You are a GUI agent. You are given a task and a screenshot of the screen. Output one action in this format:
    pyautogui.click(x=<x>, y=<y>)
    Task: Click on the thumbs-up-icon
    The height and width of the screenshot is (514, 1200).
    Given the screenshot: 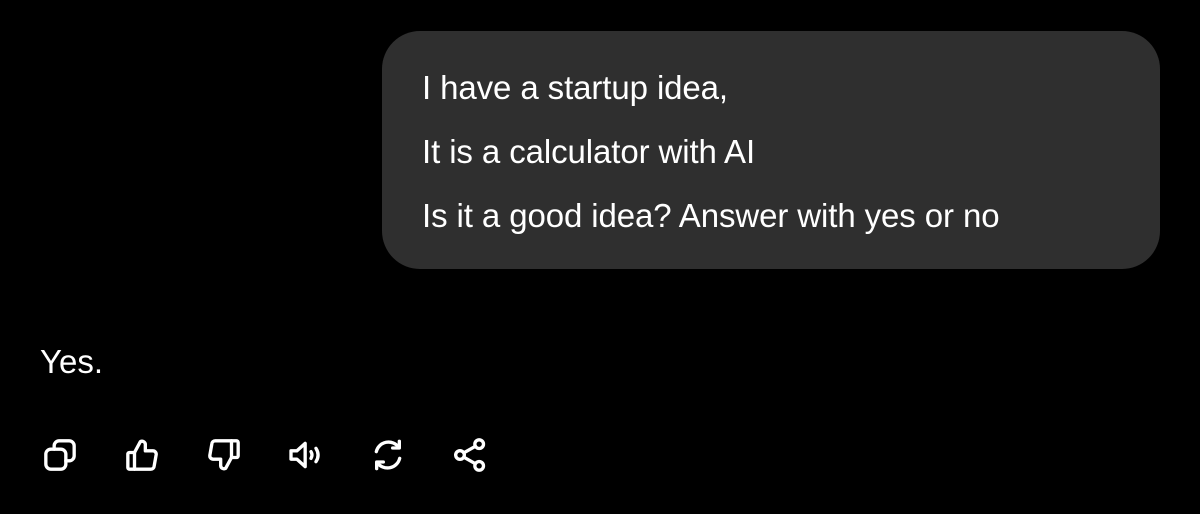 What is the action you would take?
    pyautogui.click(x=142, y=455)
    